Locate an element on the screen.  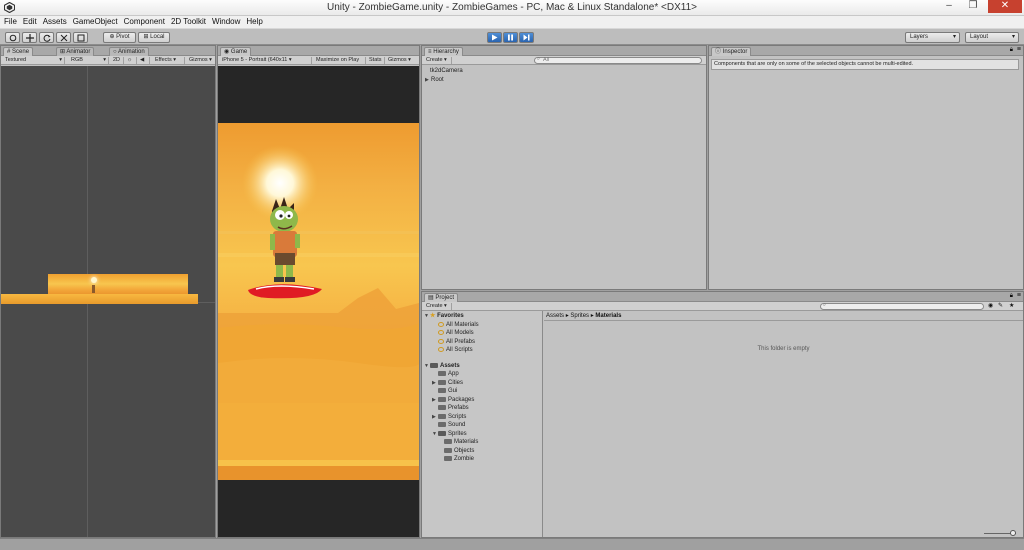
pivot-toggle: ⊕ Pivot is located at coordinates (119, 37).